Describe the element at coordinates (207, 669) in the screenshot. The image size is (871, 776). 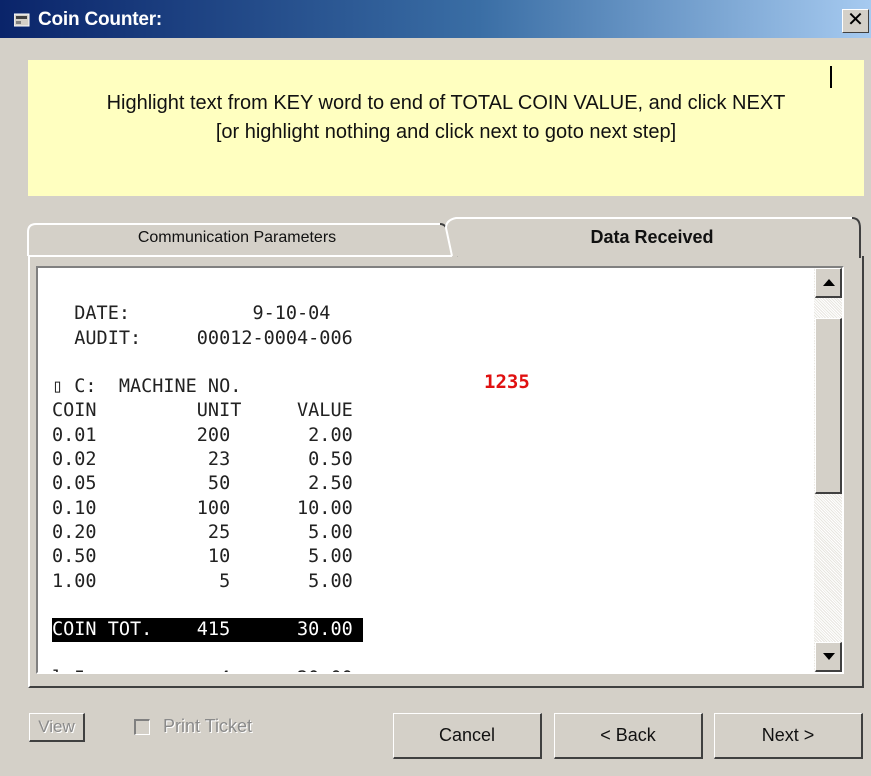
I see `report-line: l 5 4 20.00` at that location.